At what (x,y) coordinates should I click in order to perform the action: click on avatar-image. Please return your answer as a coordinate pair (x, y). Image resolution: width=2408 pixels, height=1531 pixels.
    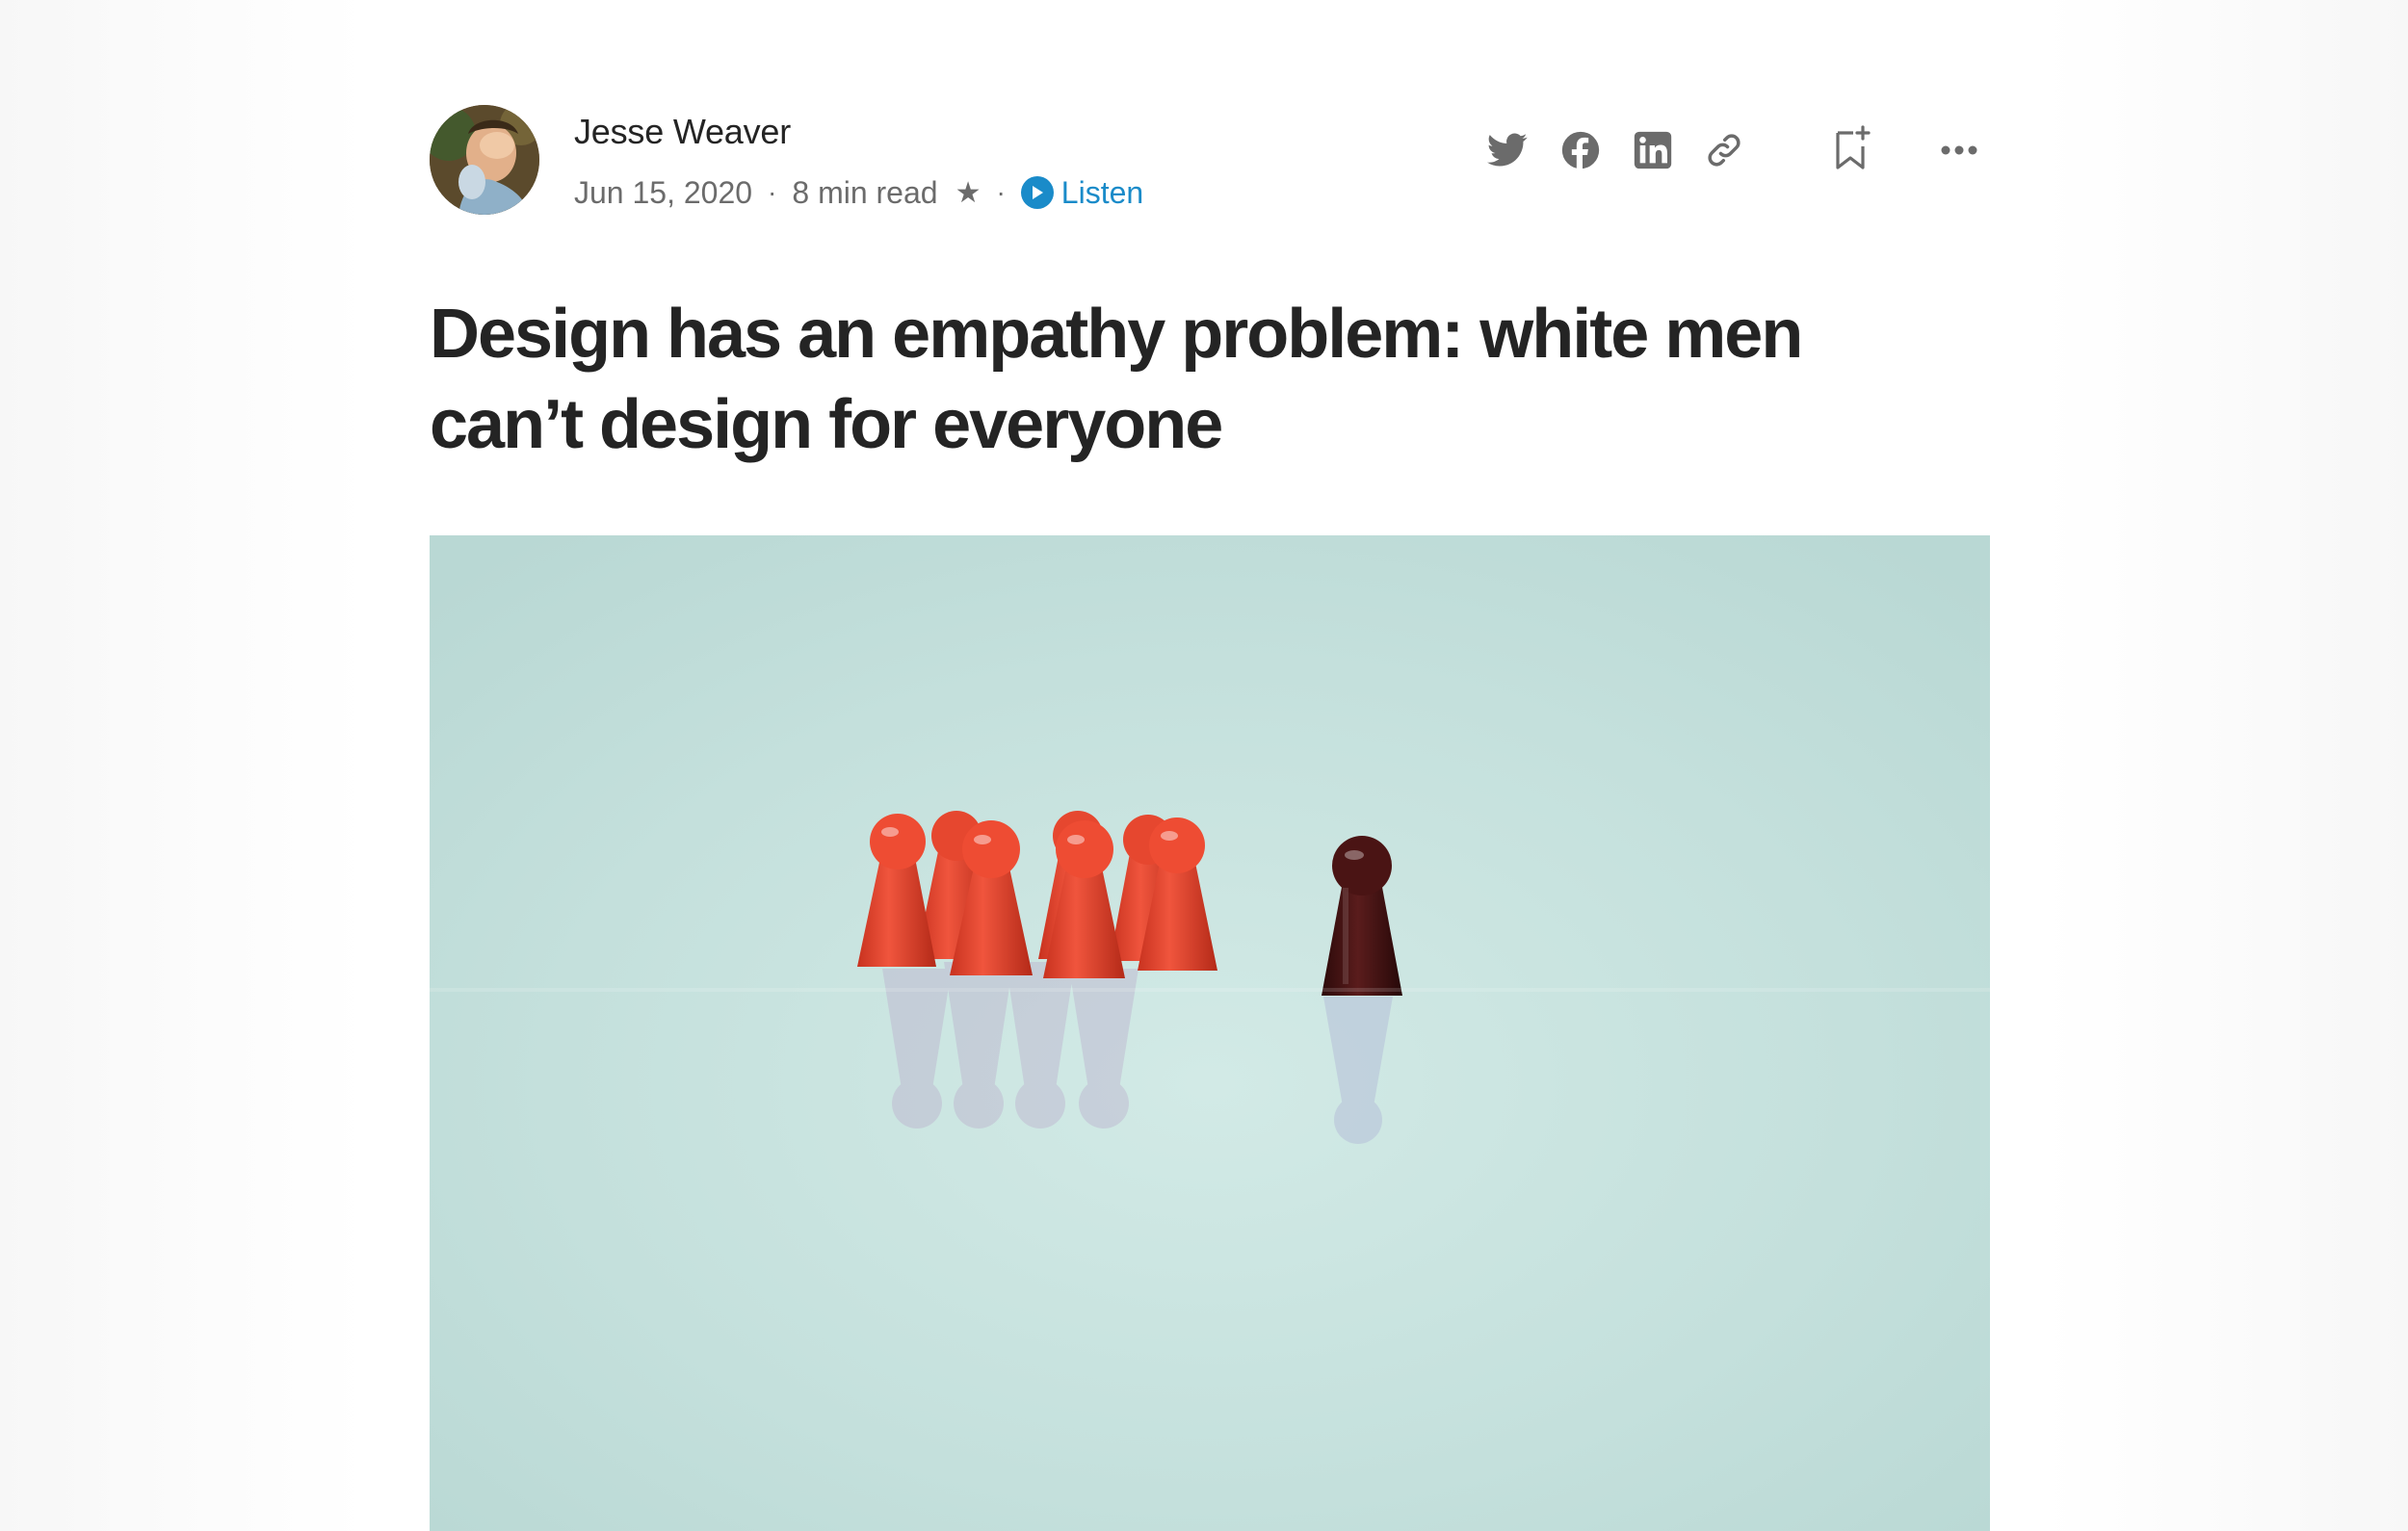
    Looking at the image, I should click on (484, 160).